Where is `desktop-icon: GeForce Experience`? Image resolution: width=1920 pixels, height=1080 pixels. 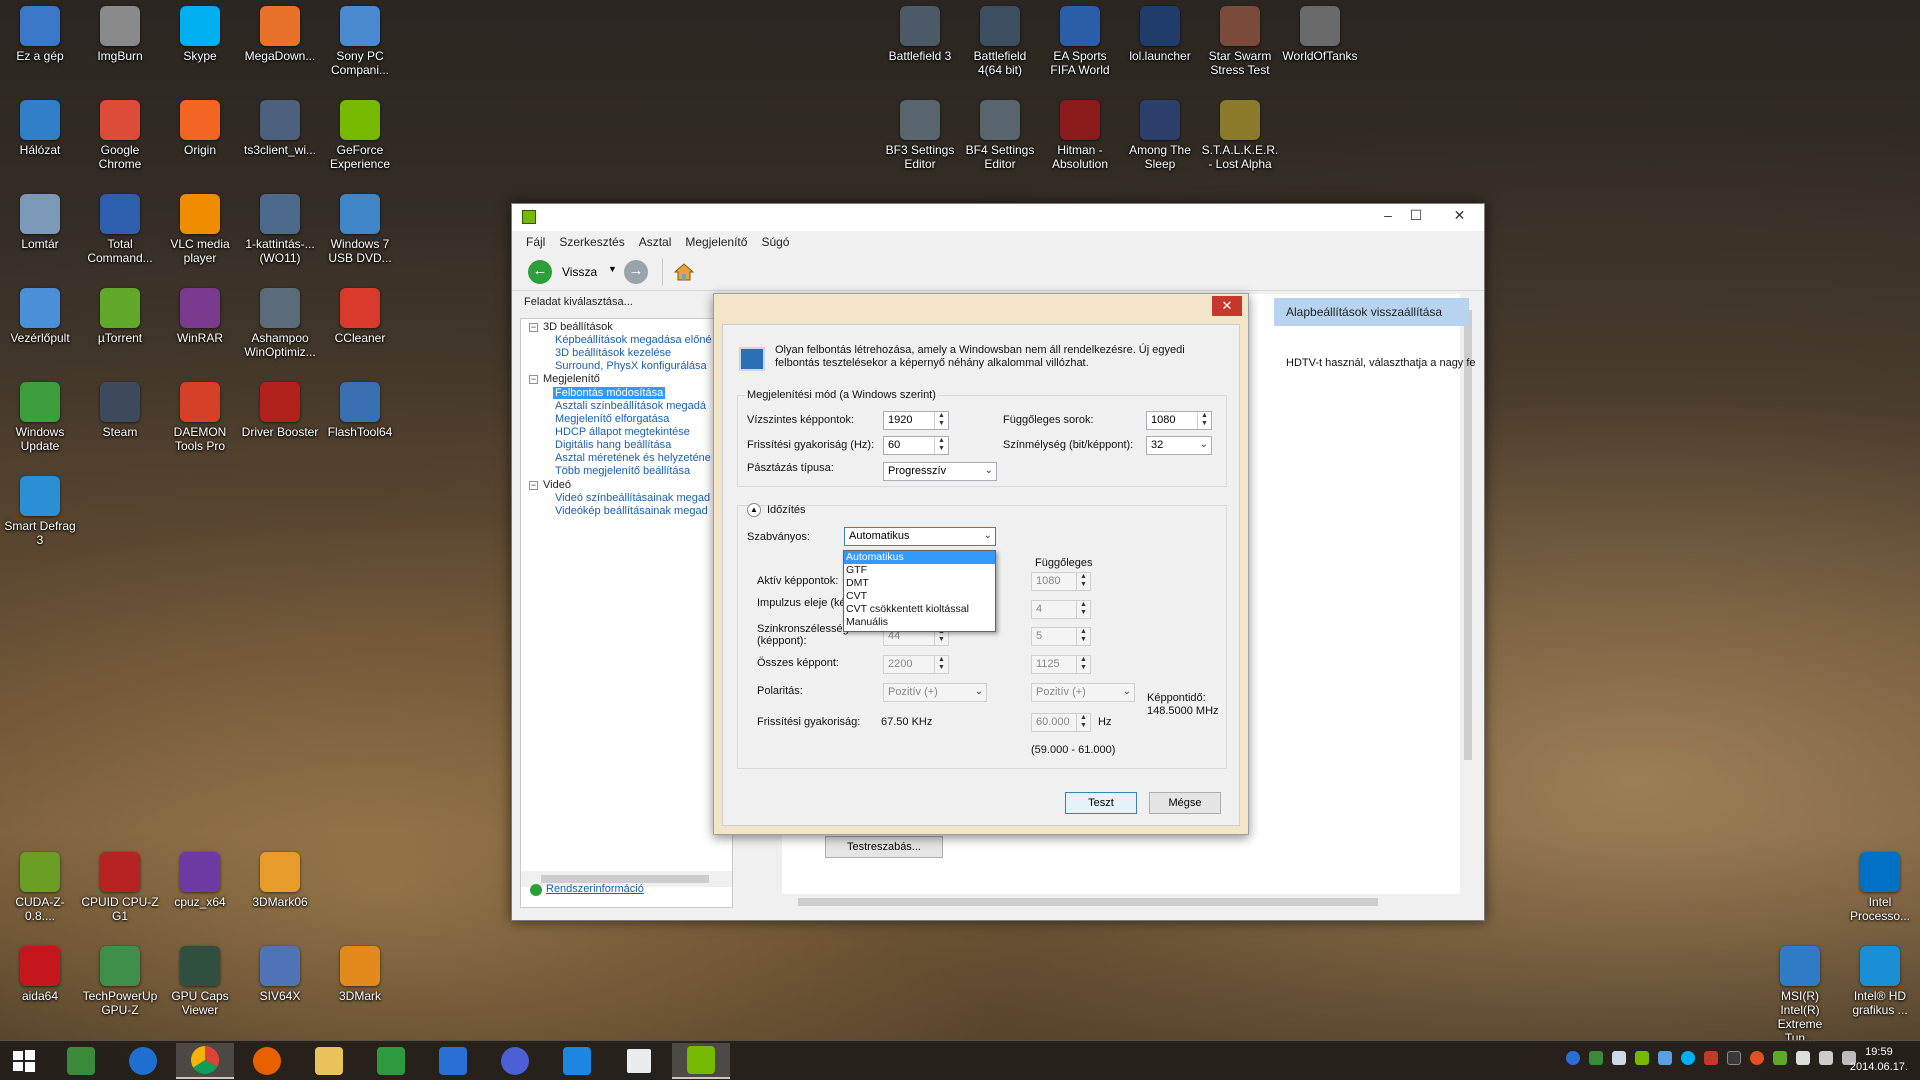 desktop-icon: GeForce Experience is located at coordinates (360, 133).